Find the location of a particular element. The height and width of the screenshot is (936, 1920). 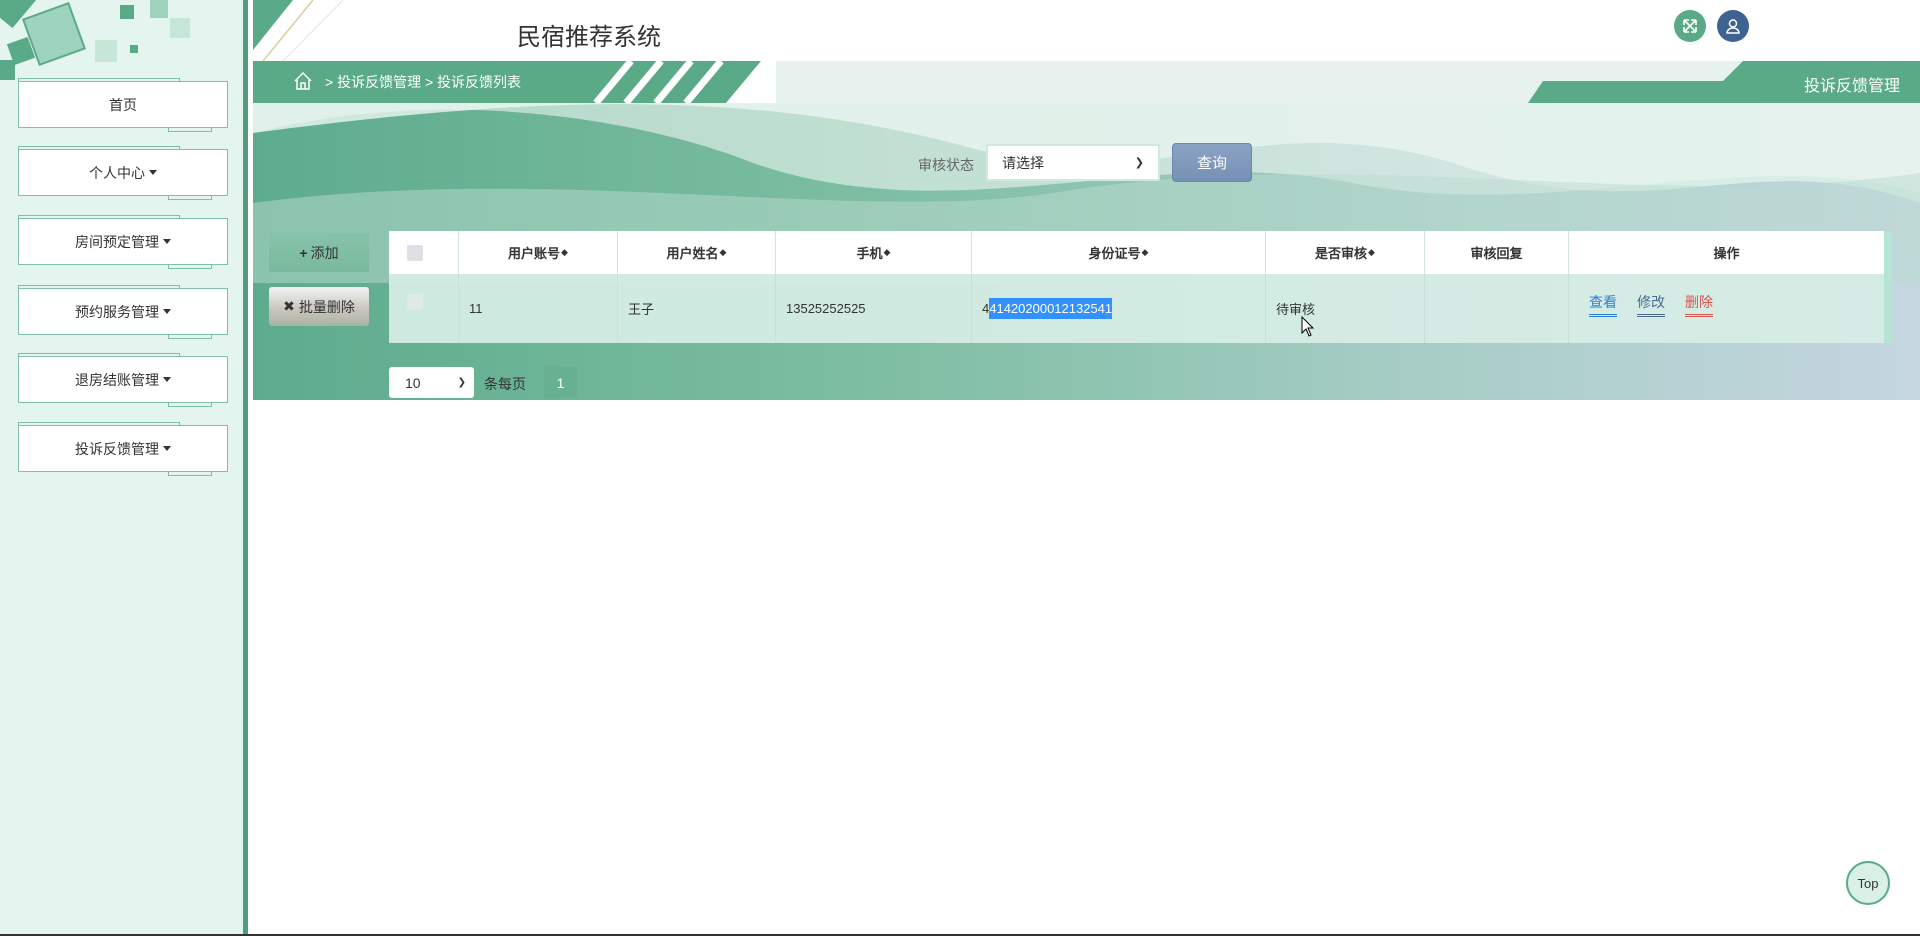

user-button is located at coordinates (1733, 26).